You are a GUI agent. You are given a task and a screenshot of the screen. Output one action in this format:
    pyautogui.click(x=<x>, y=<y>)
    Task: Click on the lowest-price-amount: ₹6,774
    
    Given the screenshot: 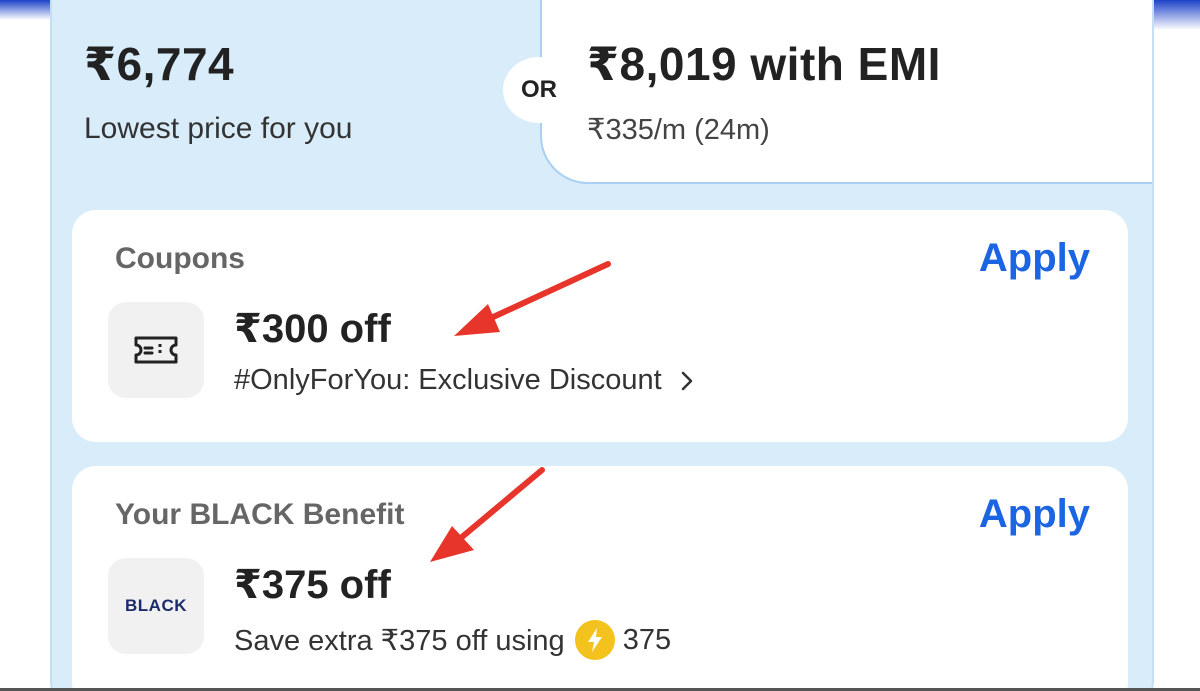 What is the action you would take?
    pyautogui.click(x=159, y=64)
    